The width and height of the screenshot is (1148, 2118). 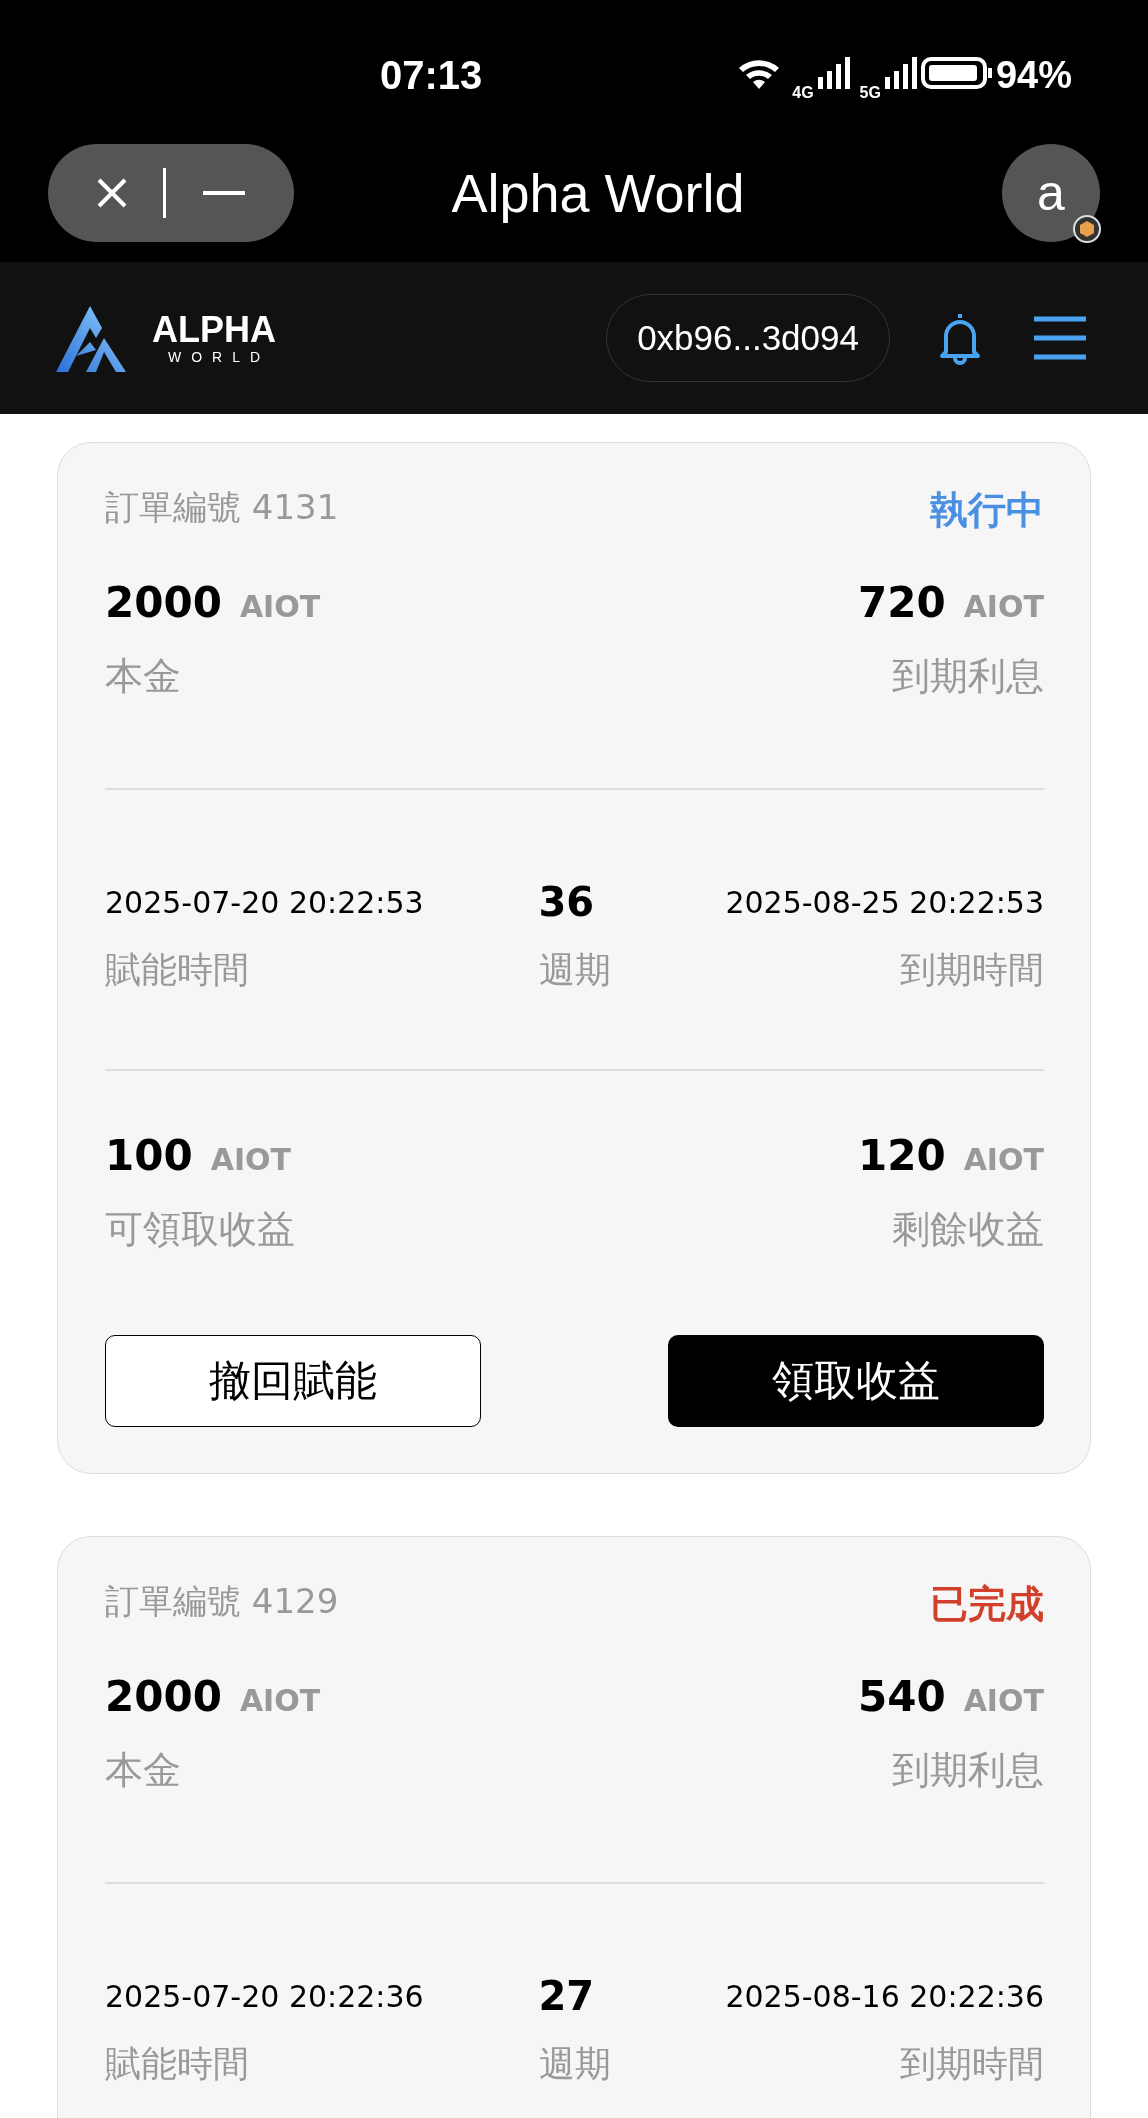 I want to click on field-label: 可領取收益, so click(x=200, y=1229).